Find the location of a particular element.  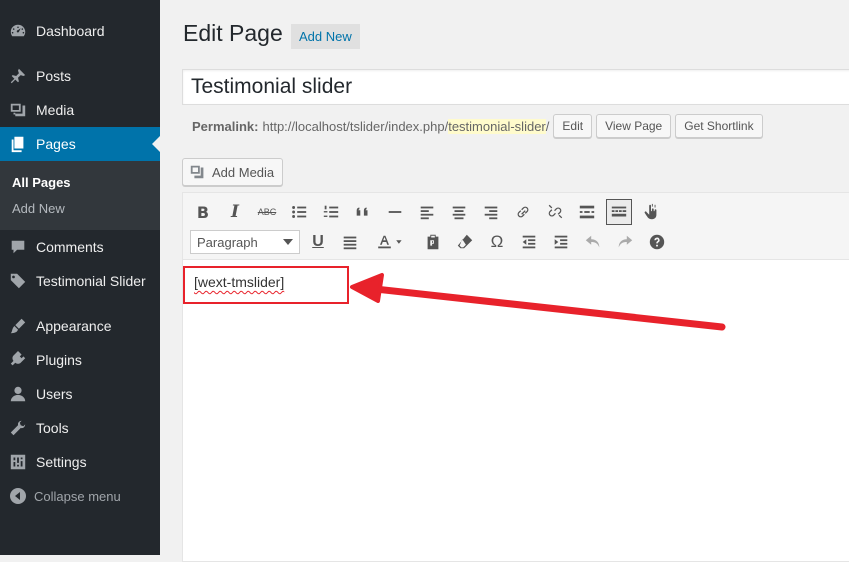

tag-icon is located at coordinates (18, 281).